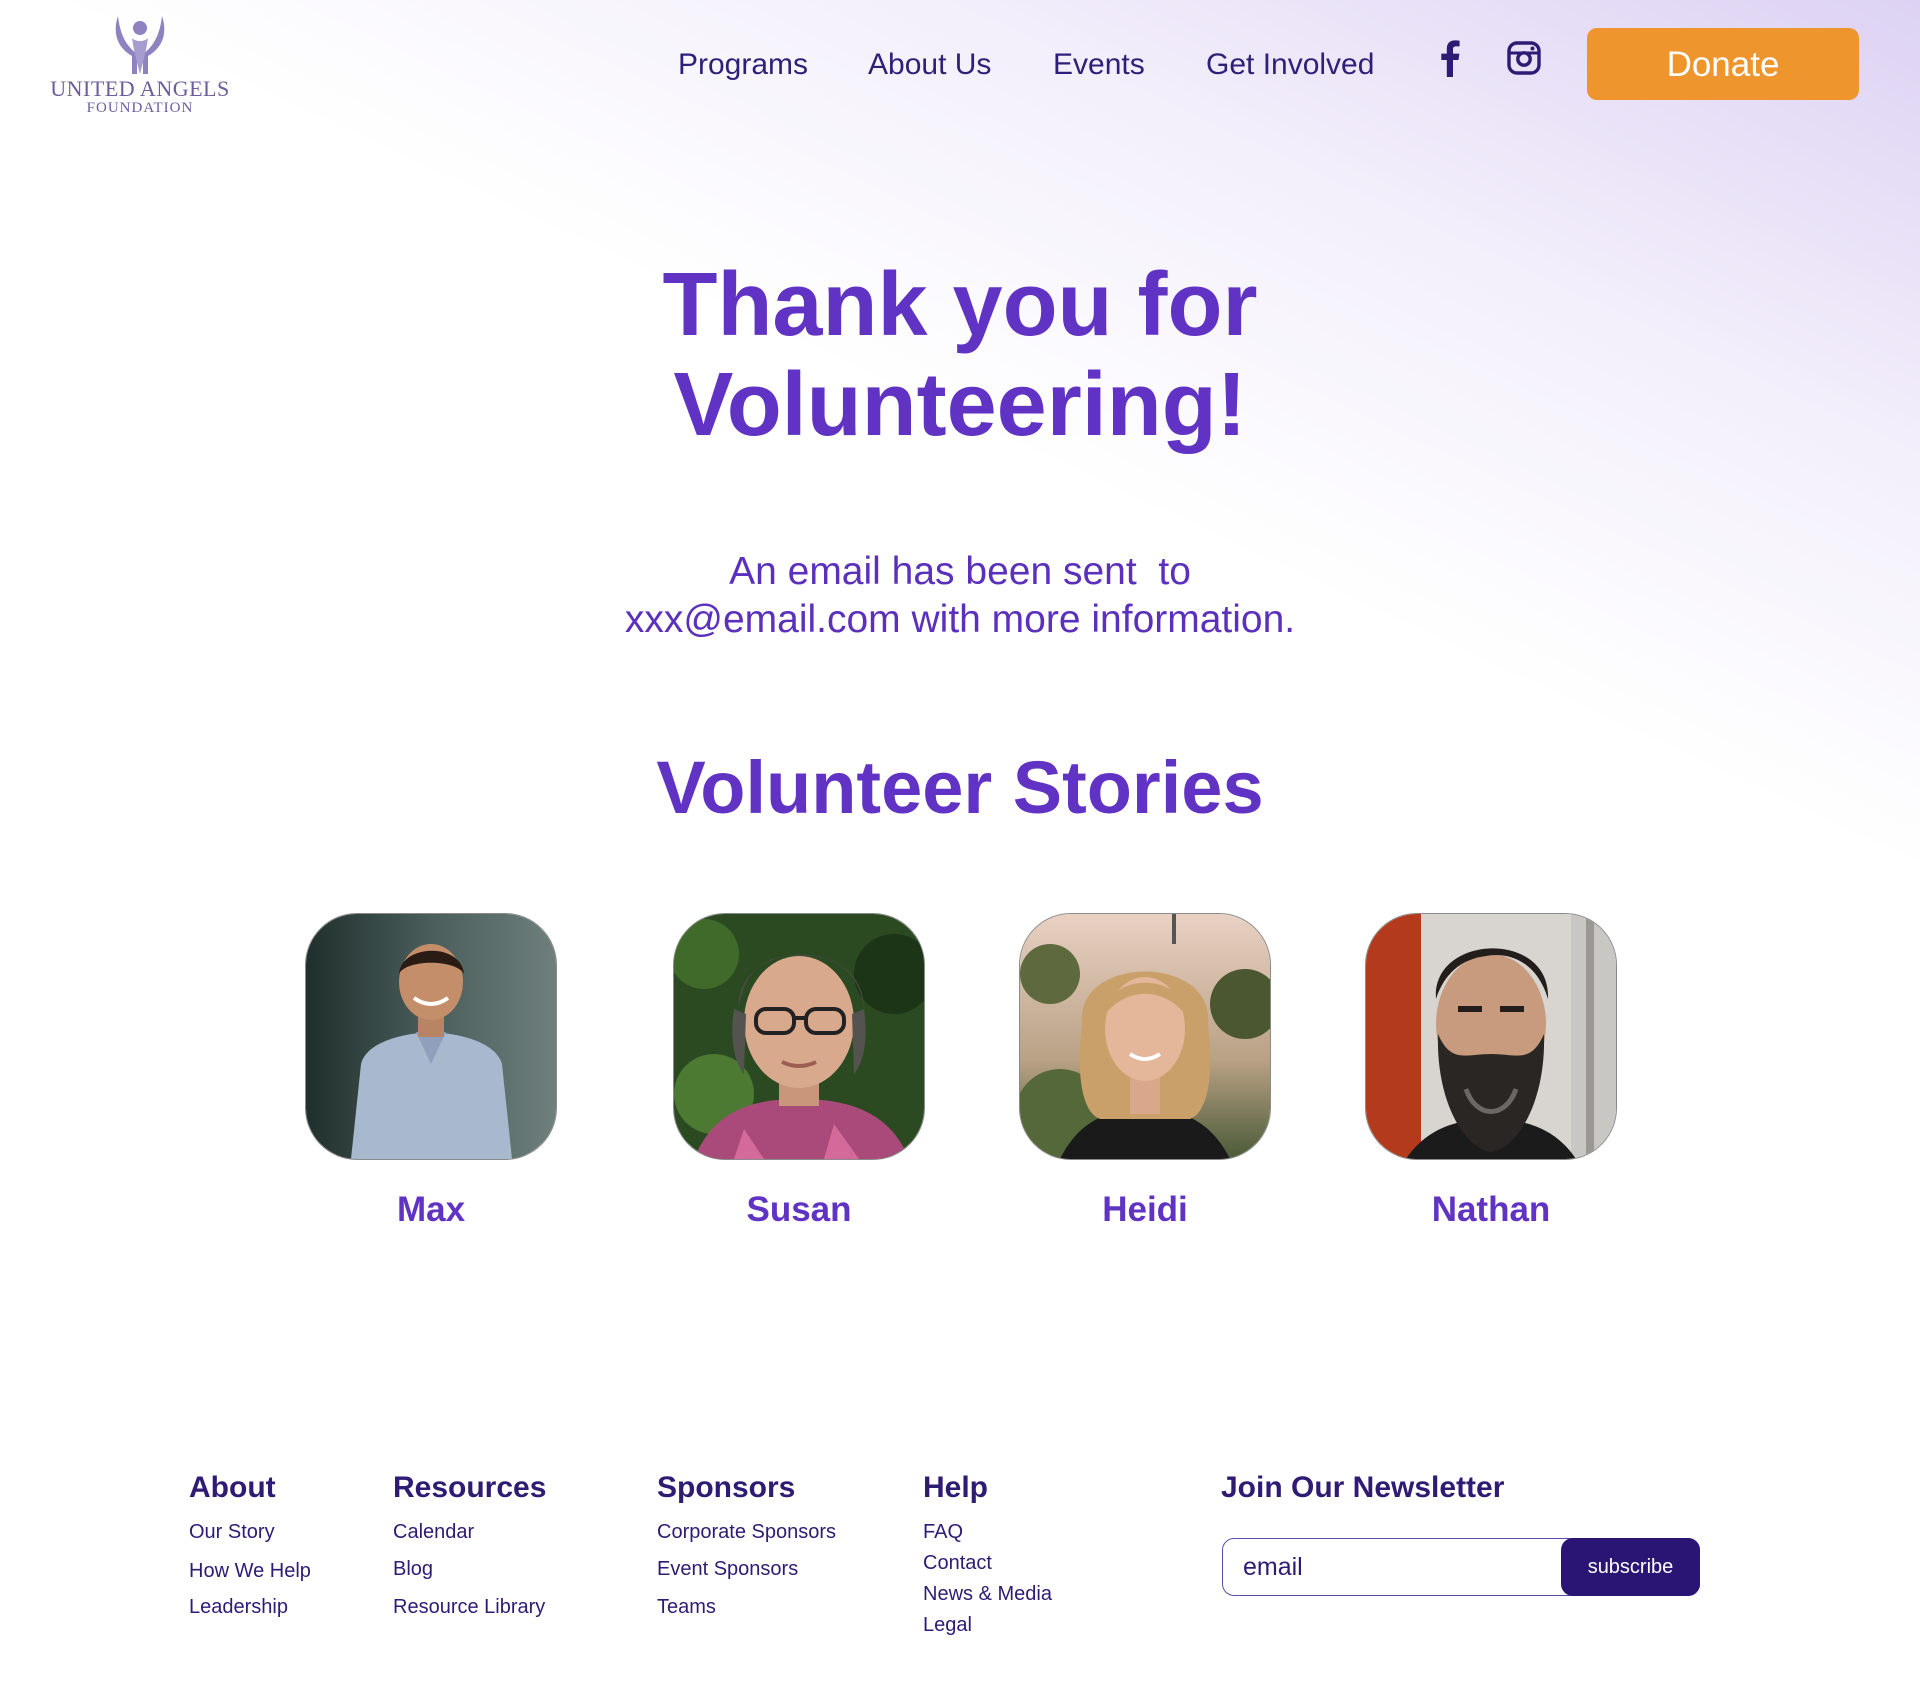 Image resolution: width=1920 pixels, height=1706 pixels. I want to click on instagram-link, so click(1524, 58).